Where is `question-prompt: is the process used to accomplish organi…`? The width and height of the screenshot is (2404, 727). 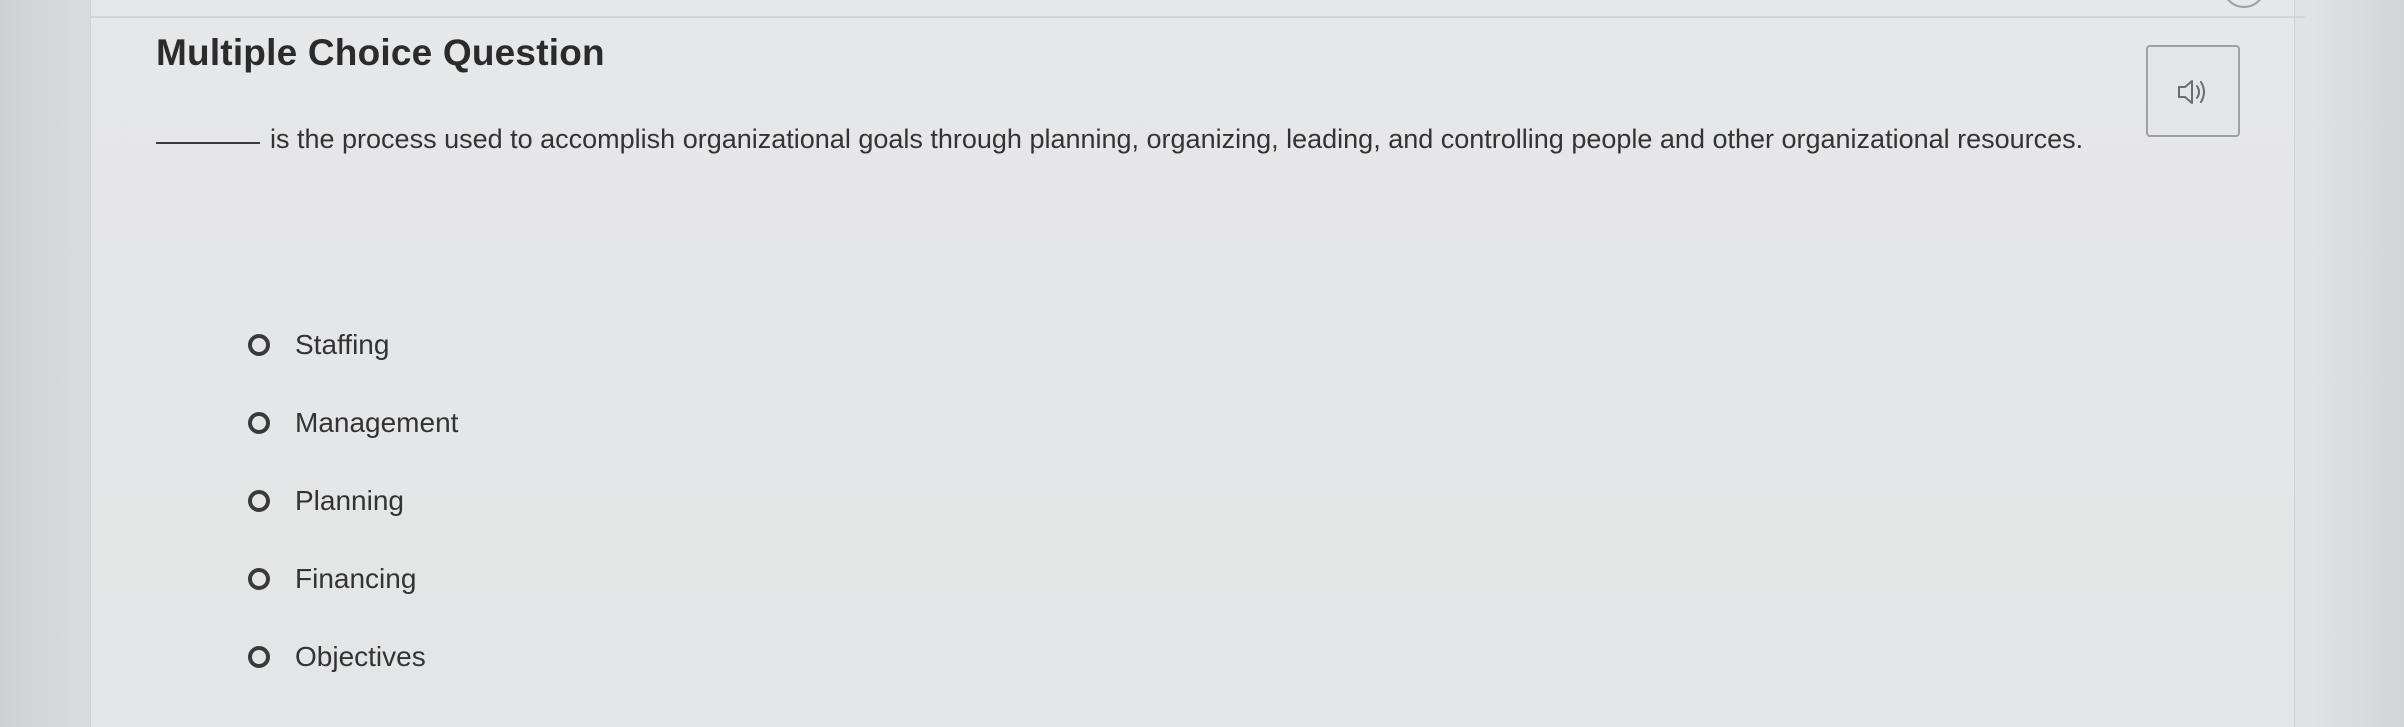
question-prompt: is the process used to accomplish organi… is located at coordinates (1196, 139).